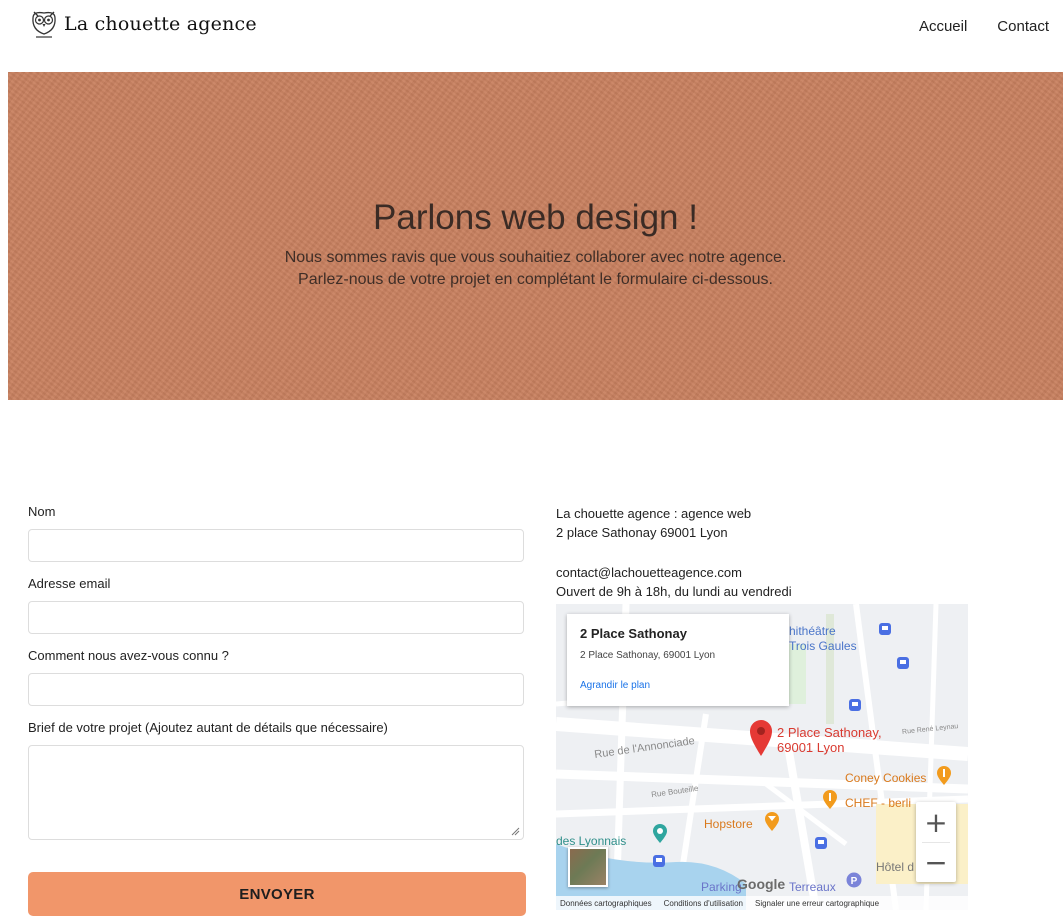 Image resolution: width=1063 pixels, height=916 pixels. What do you see at coordinates (615, 685) in the screenshot?
I see `popup-enlarge-link: Agrandir le plan` at bounding box center [615, 685].